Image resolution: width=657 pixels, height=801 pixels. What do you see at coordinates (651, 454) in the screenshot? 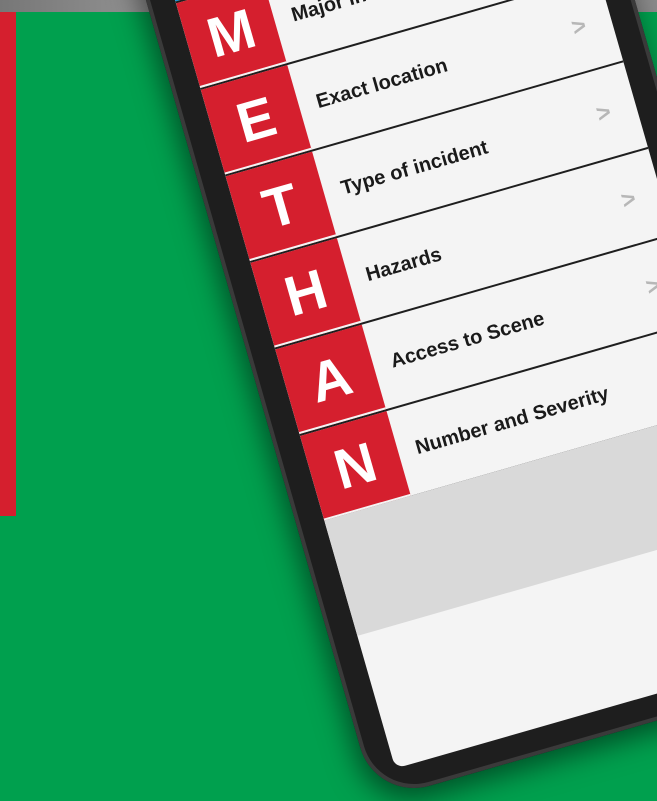
I see `add-icon: +` at bounding box center [651, 454].